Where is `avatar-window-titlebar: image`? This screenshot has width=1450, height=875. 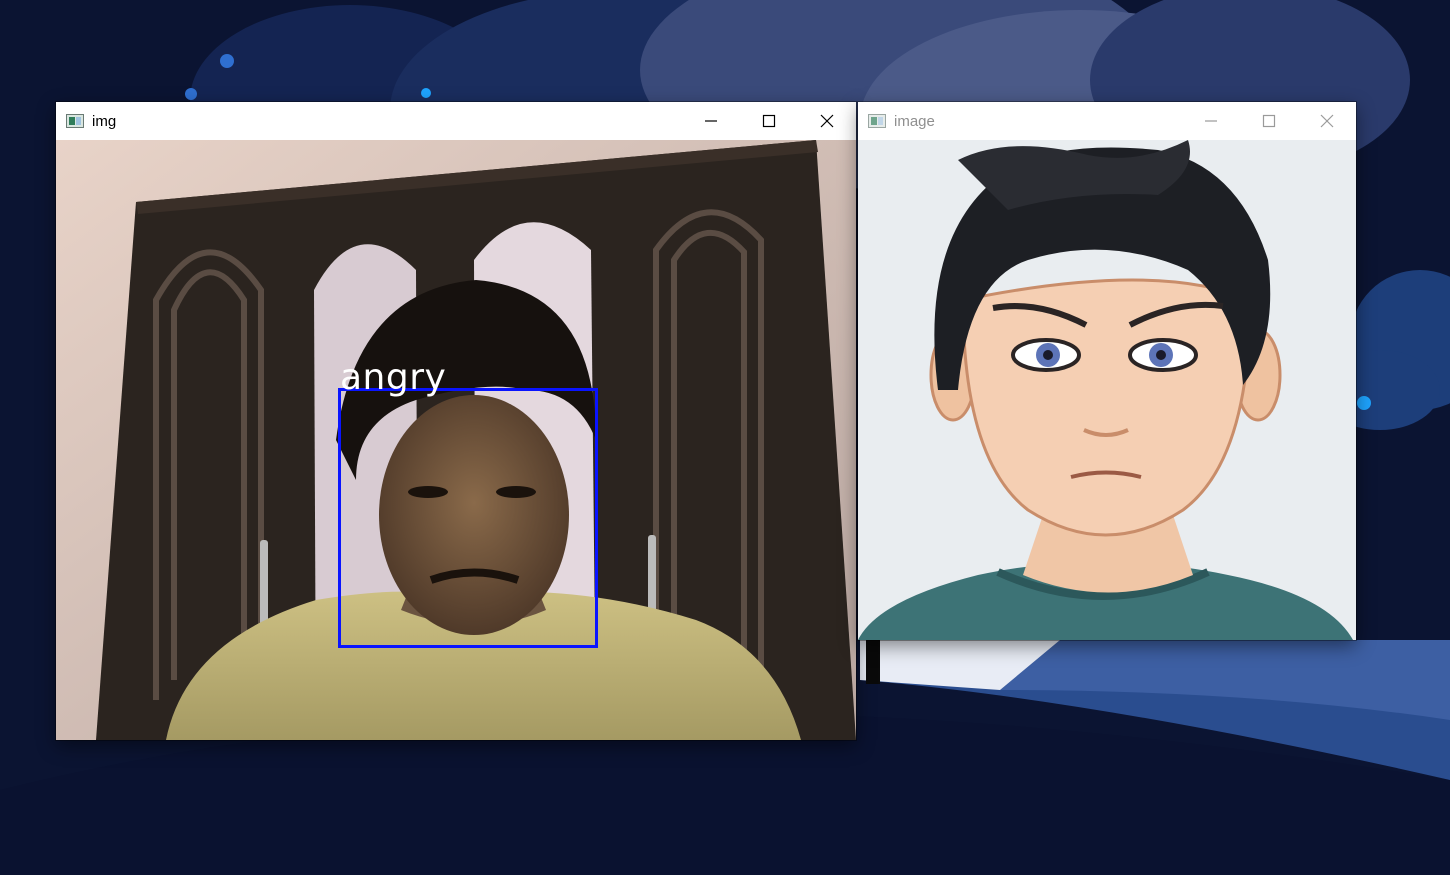 avatar-window-titlebar: image is located at coordinates (1107, 121).